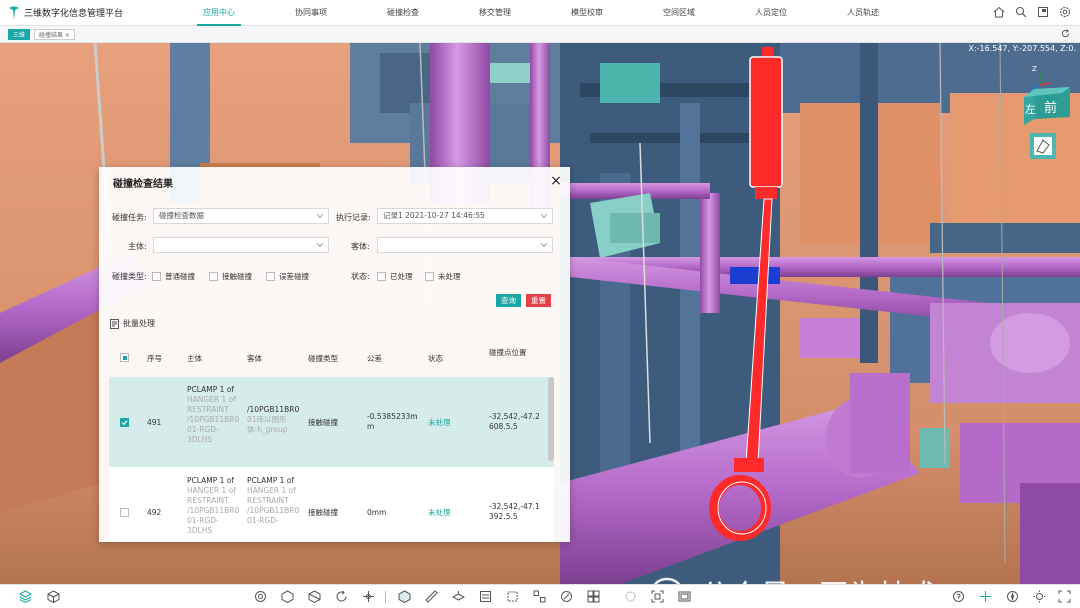 The image size is (1080, 608). Describe the element at coordinates (404, 596) in the screenshot. I see `model-tree-icon` at that location.